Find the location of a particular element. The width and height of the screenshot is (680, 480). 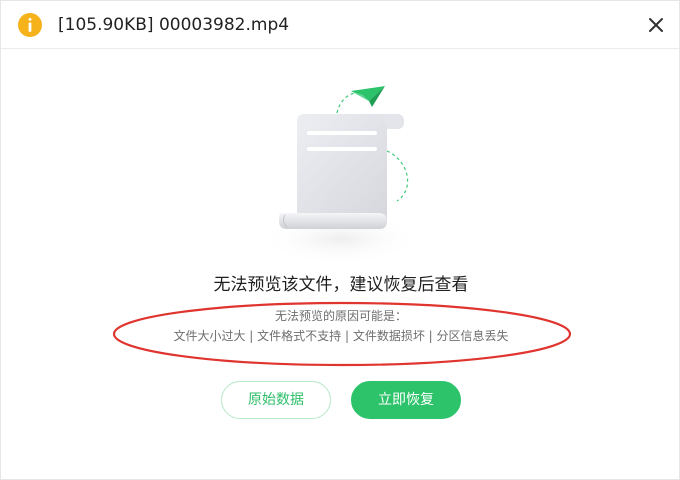

reason-title: 无法预览的原因可能是： is located at coordinates (340, 316).